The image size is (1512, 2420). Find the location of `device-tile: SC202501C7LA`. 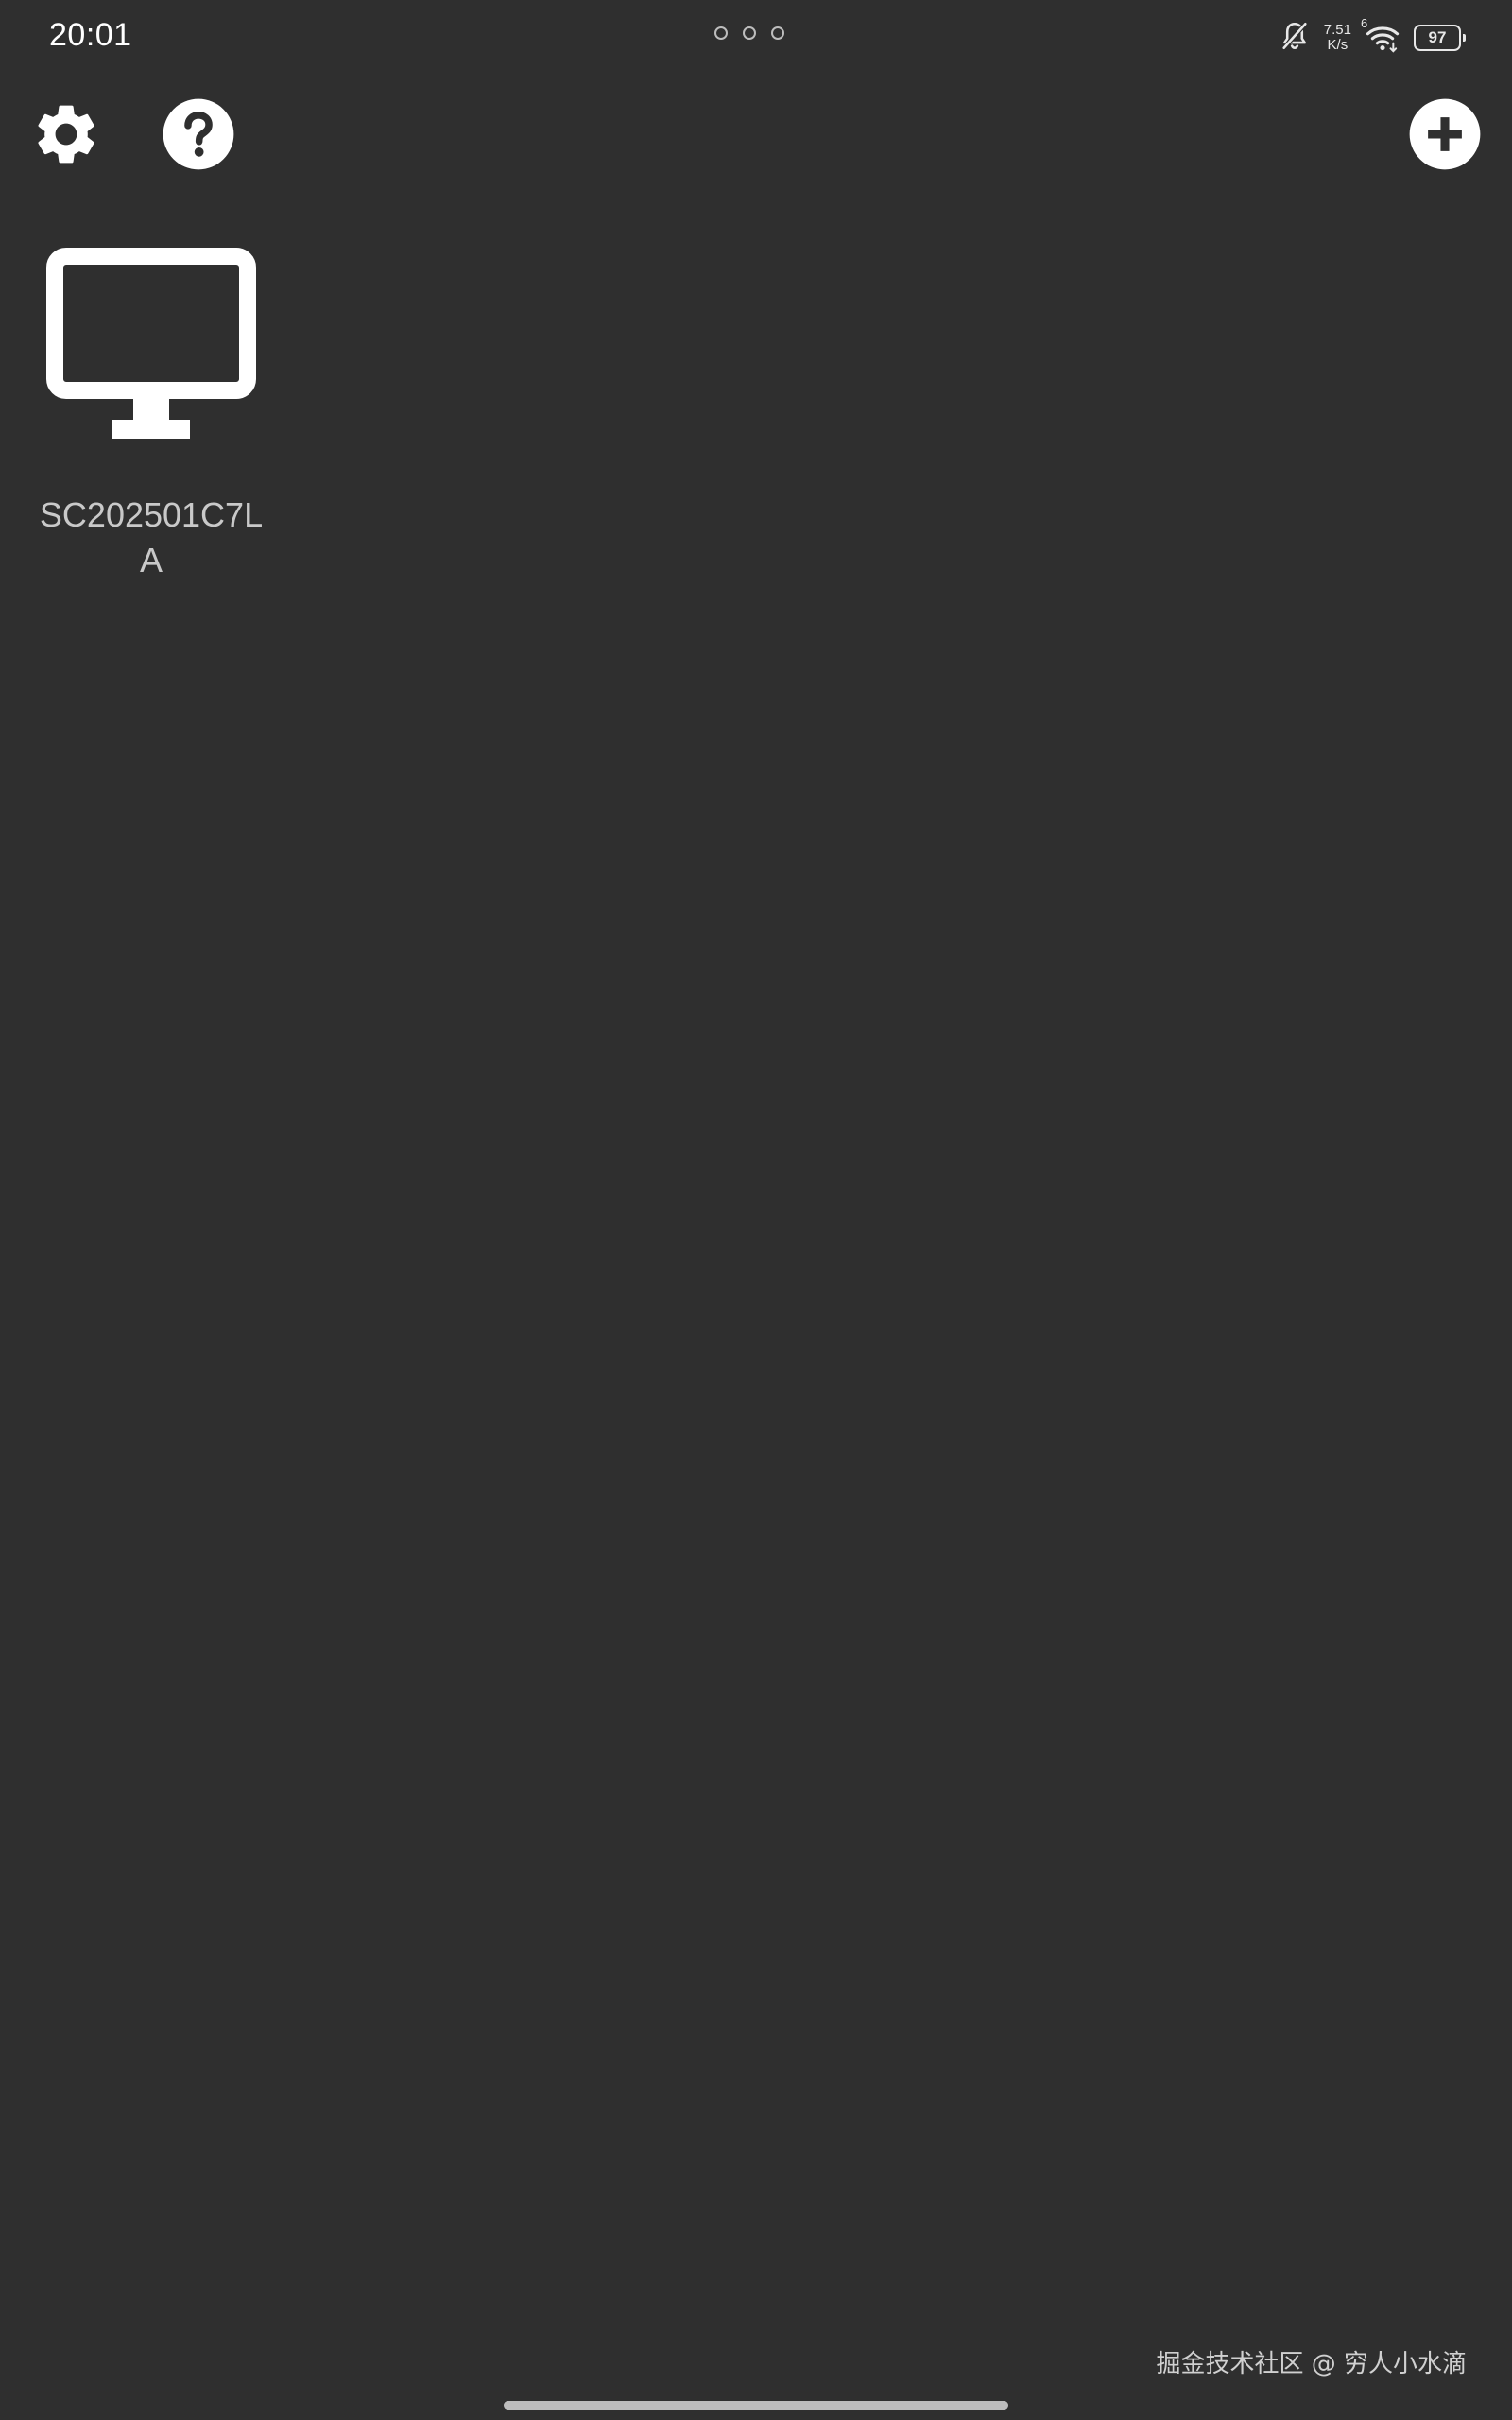

device-tile: SC202501C7LA is located at coordinates (151, 415).